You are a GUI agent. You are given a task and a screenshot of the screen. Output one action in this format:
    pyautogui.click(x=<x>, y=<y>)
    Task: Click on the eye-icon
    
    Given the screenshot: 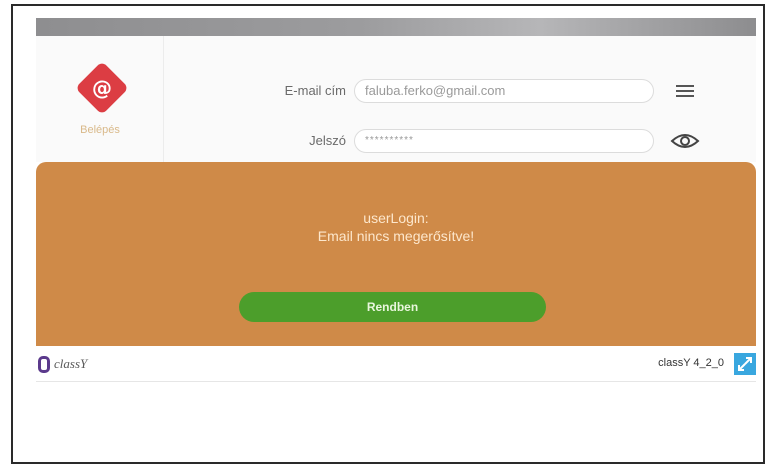 What is the action you would take?
    pyautogui.click(x=685, y=141)
    